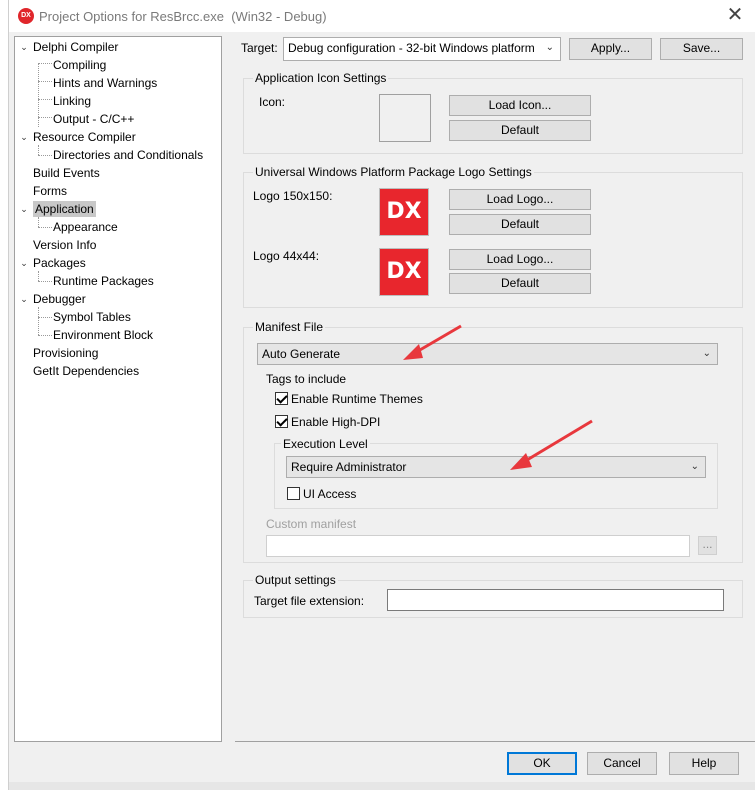 The height and width of the screenshot is (790, 755). Describe the element at coordinates (64, 209) in the screenshot. I see `tree-item-label: Application` at that location.